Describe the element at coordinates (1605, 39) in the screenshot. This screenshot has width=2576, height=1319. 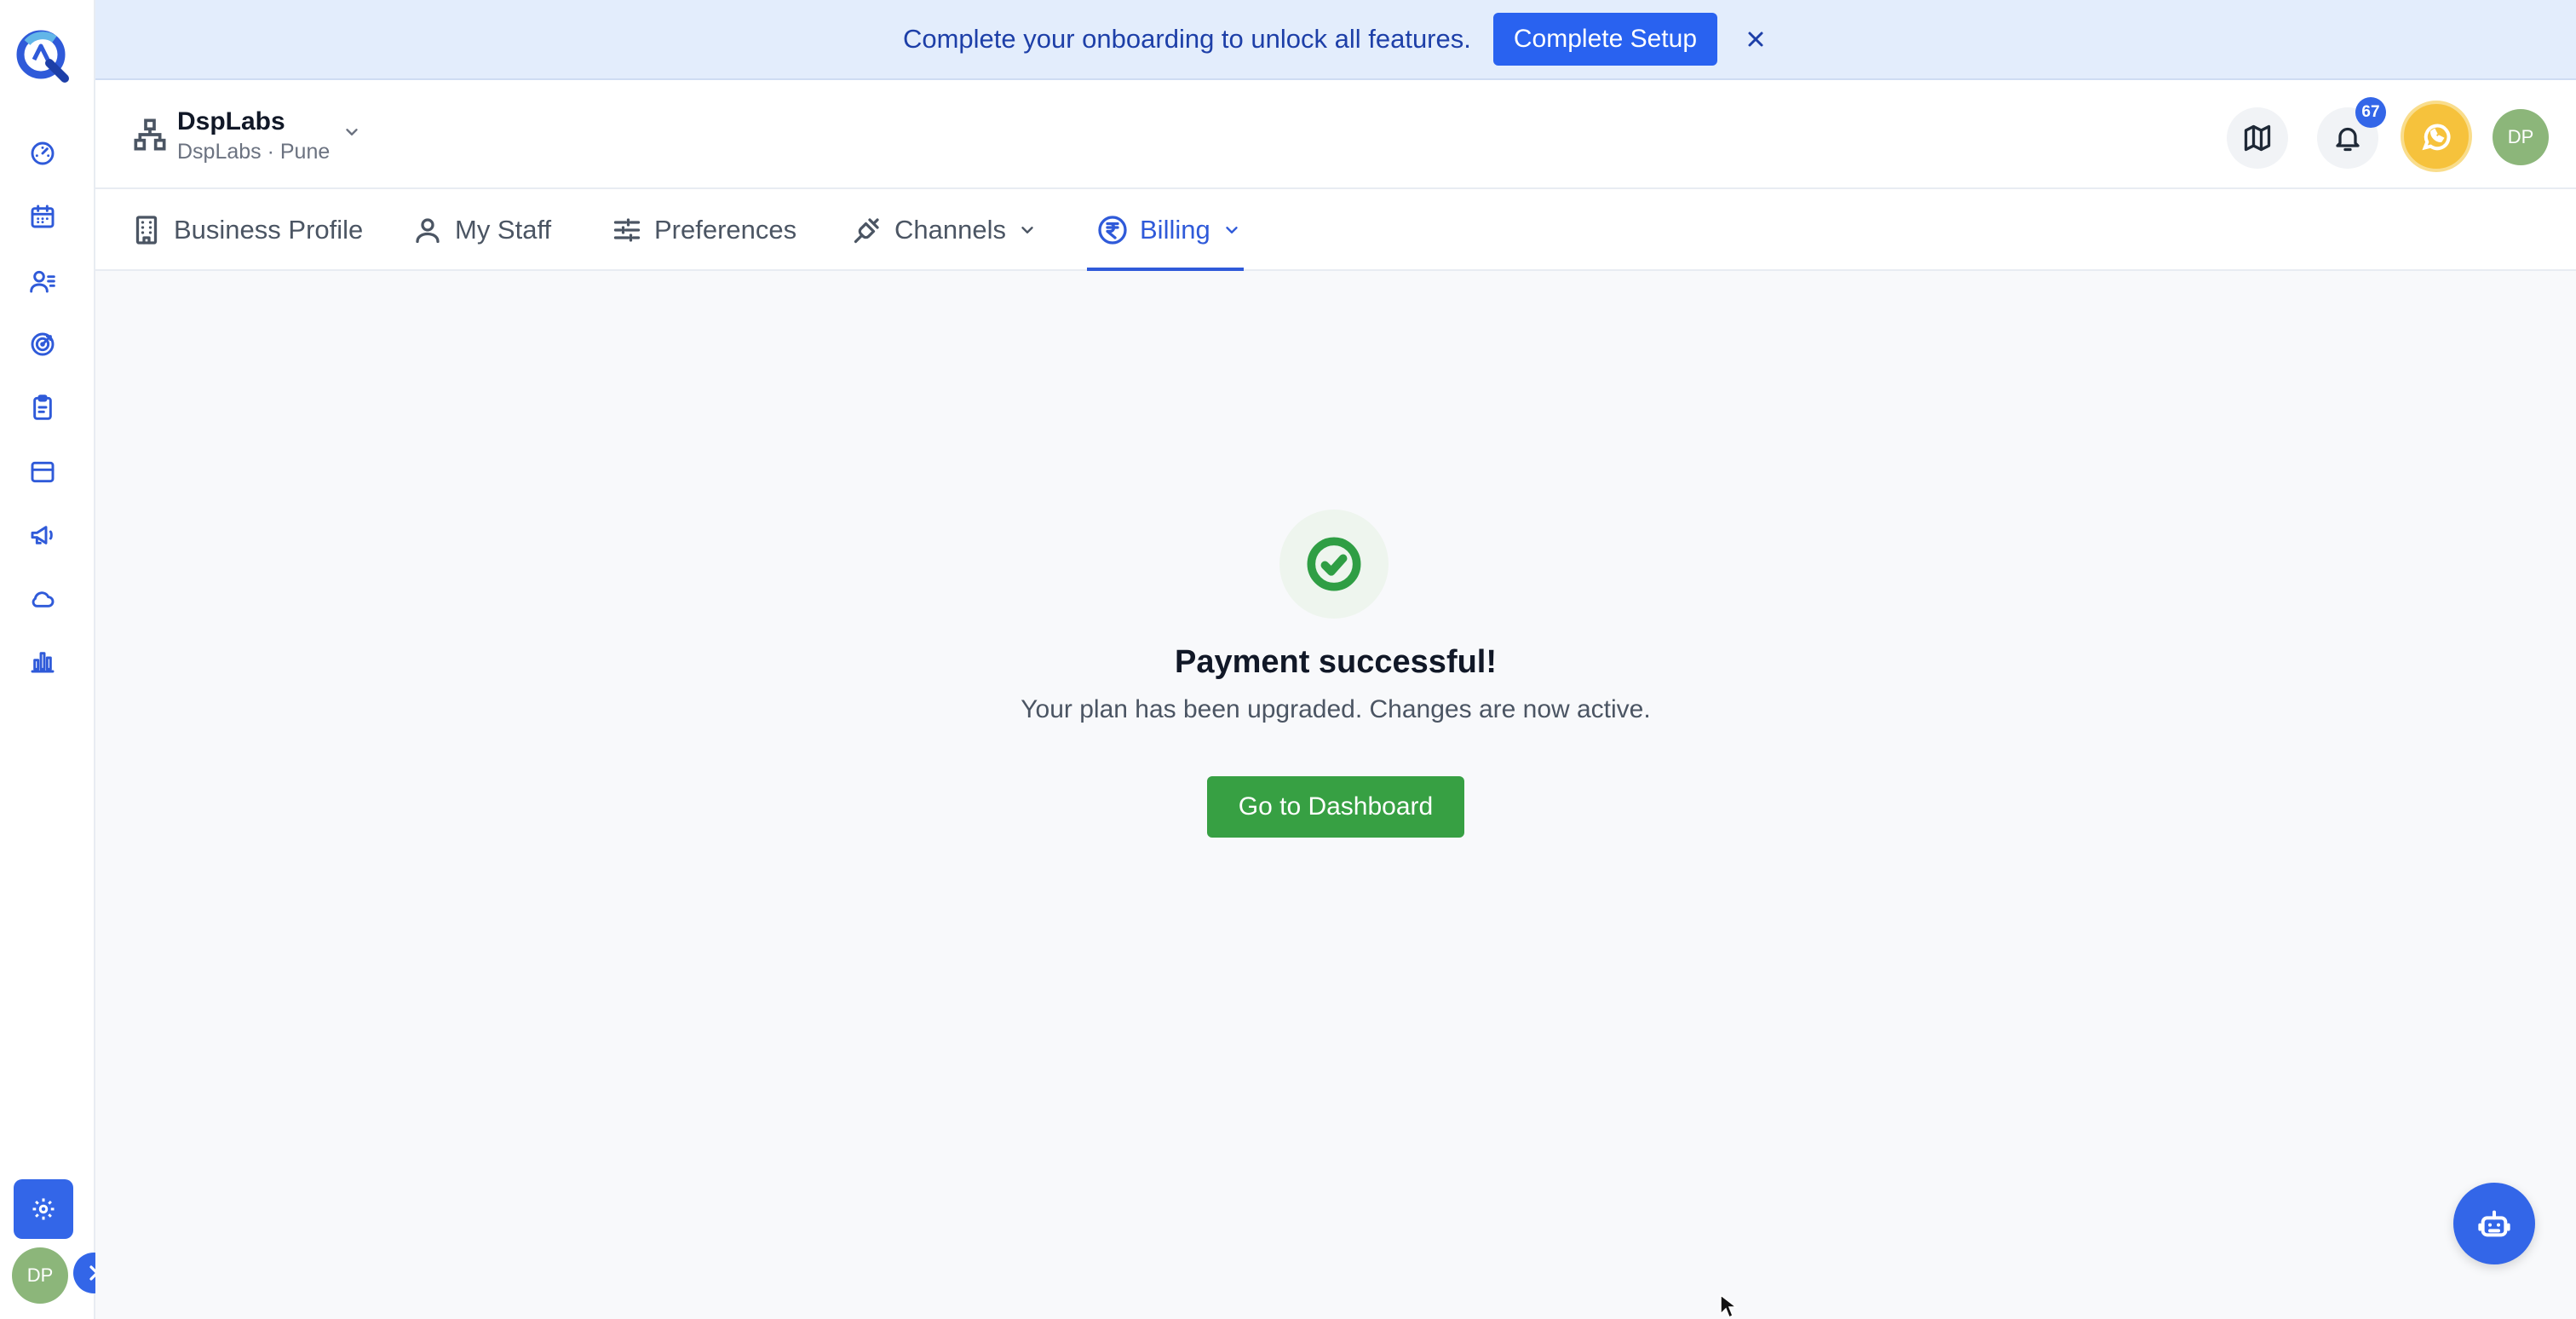
I see `complete-setup-button: Complete Setup` at that location.